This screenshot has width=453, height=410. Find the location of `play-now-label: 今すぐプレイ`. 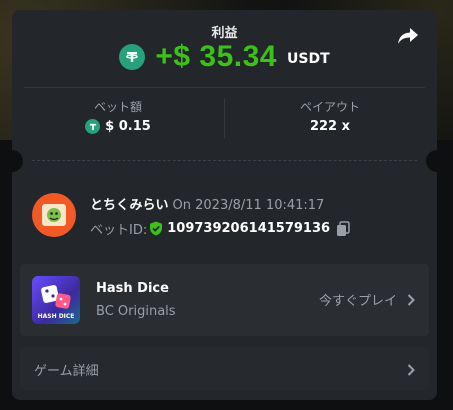

play-now-label: 今すぐプレイ is located at coordinates (357, 301).